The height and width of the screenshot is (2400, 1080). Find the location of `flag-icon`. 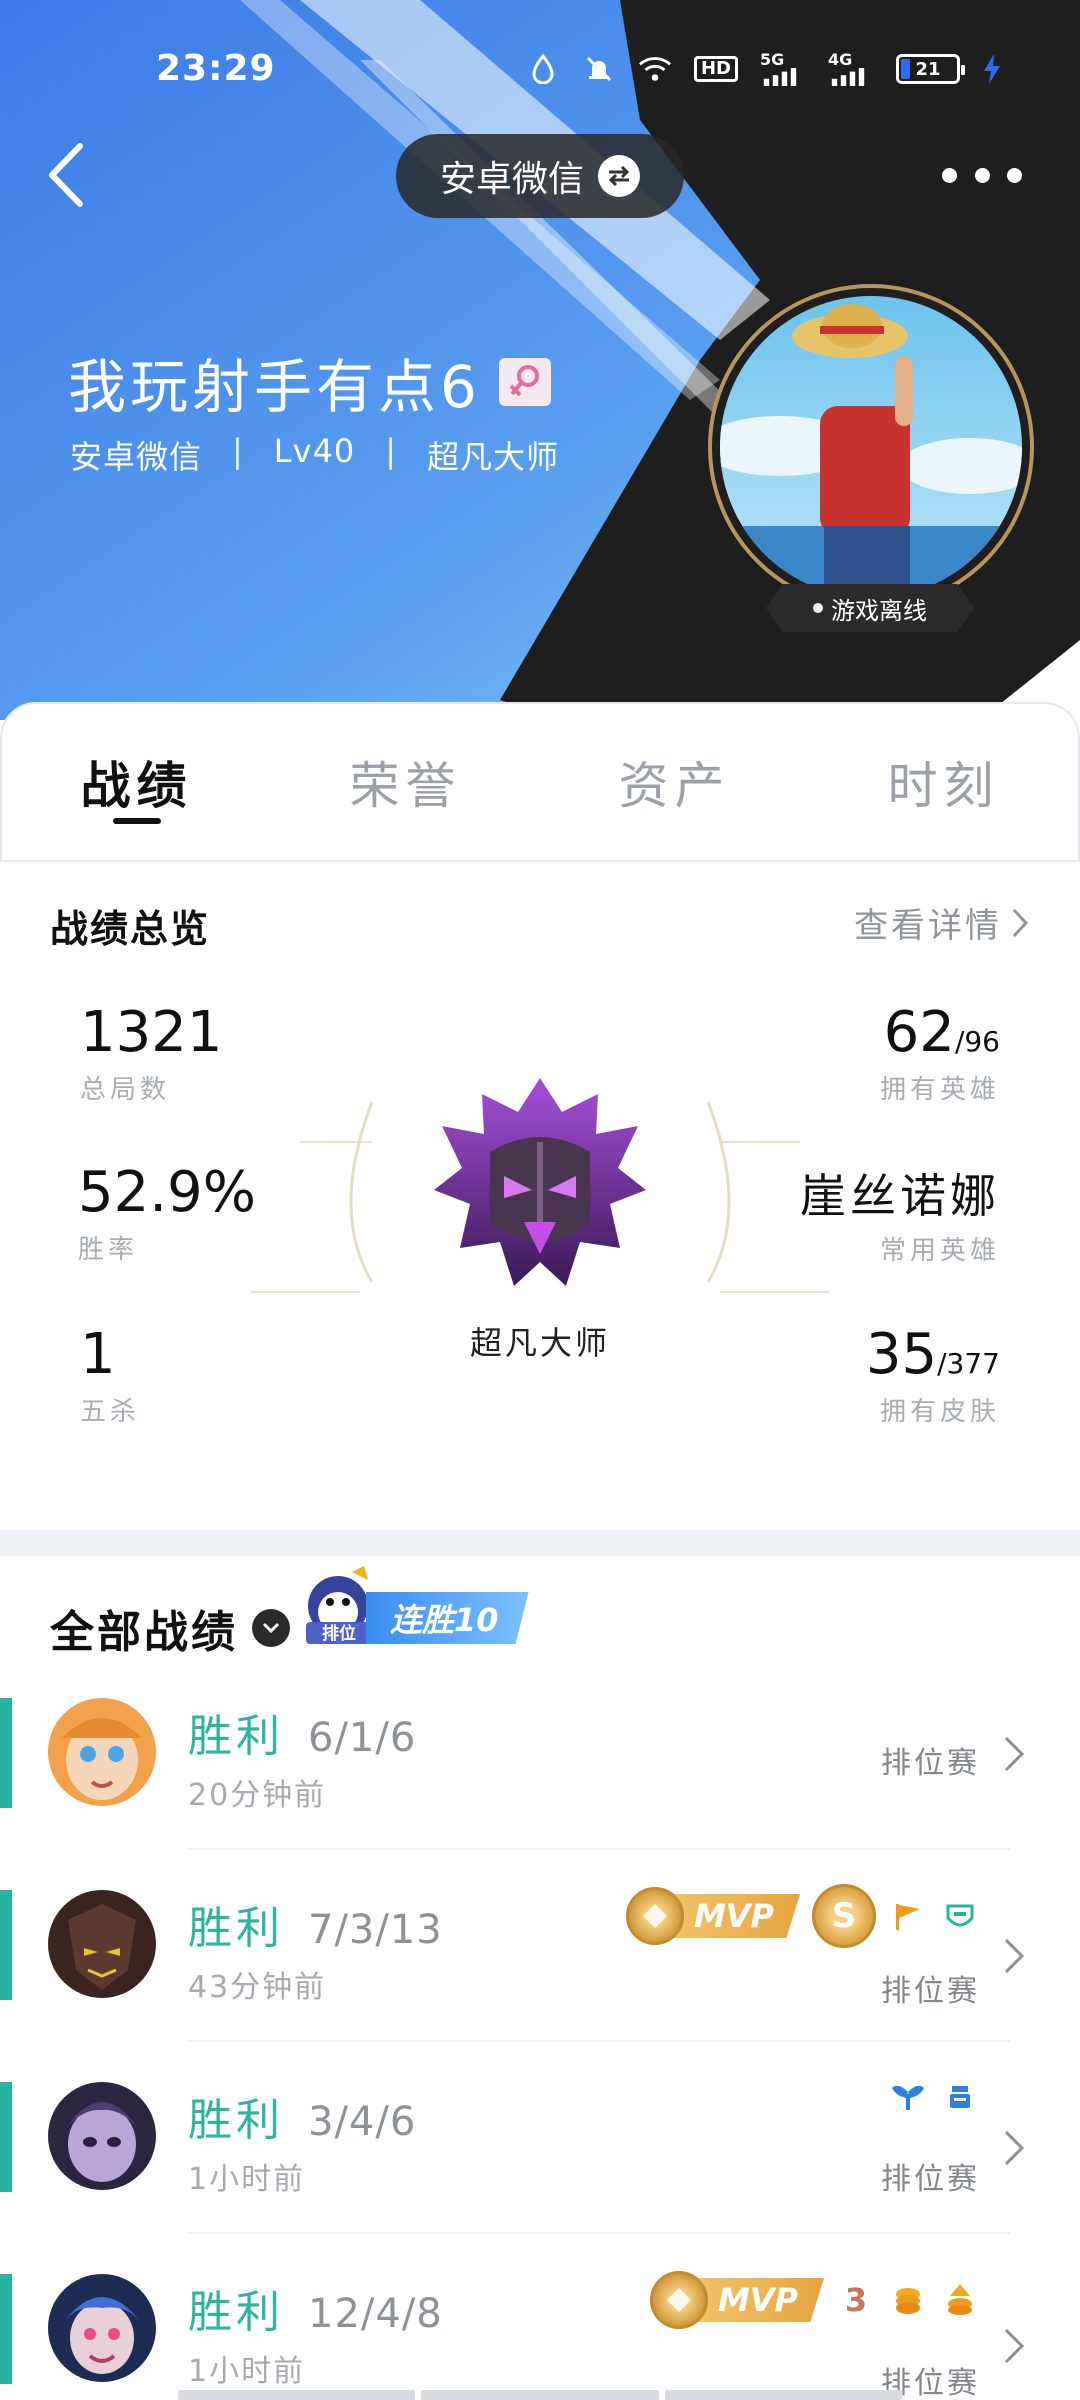

flag-icon is located at coordinates (908, 1916).